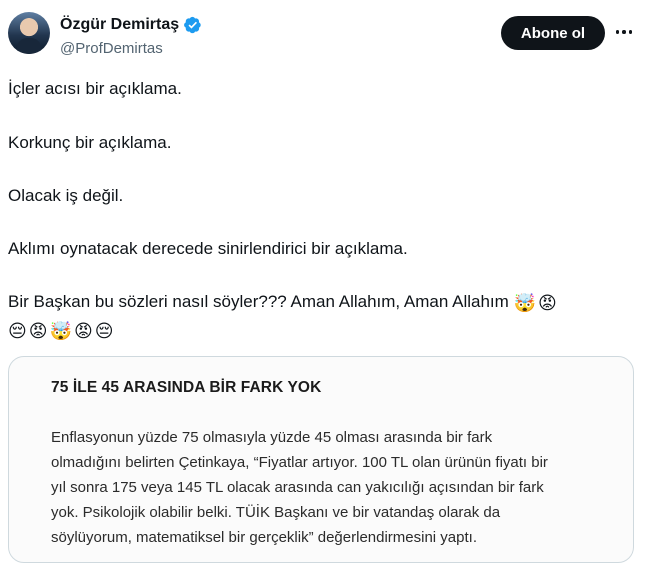  Describe the element at coordinates (325, 36) in the screenshot. I see `tweet-header: Özgür Demirtaş @ProfDemirtas Abone ol` at that location.